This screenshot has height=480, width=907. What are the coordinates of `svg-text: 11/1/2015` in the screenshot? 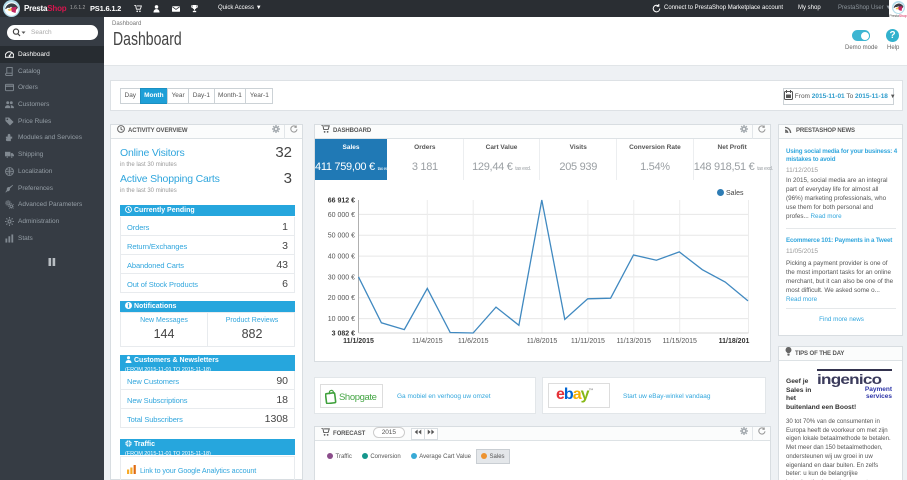 It's located at (358, 341).